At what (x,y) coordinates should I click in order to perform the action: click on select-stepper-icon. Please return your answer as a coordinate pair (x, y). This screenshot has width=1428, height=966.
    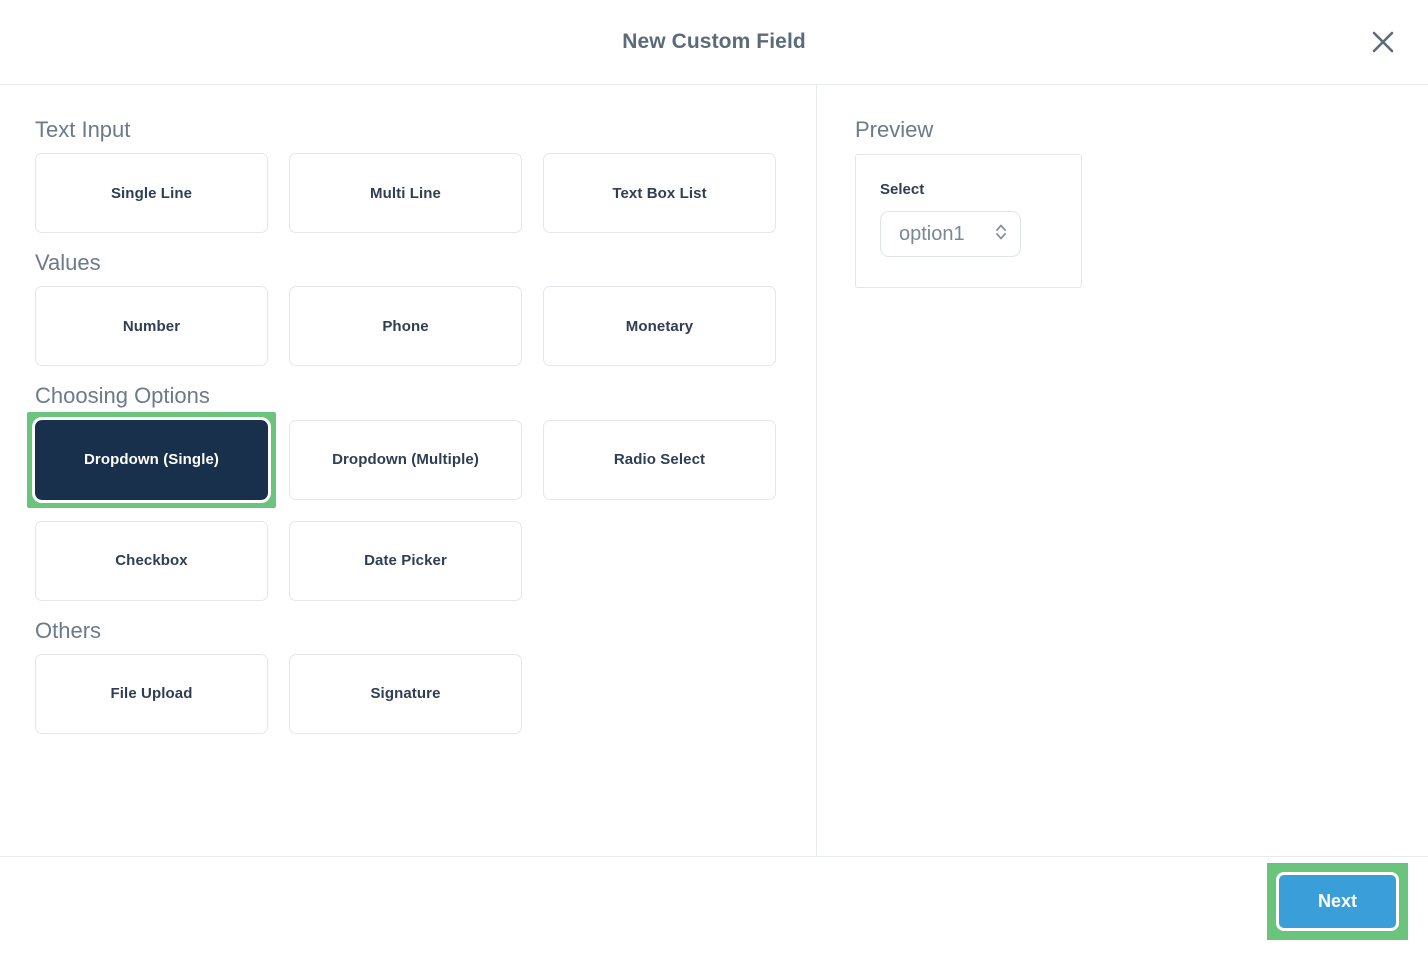
    Looking at the image, I should click on (1001, 234).